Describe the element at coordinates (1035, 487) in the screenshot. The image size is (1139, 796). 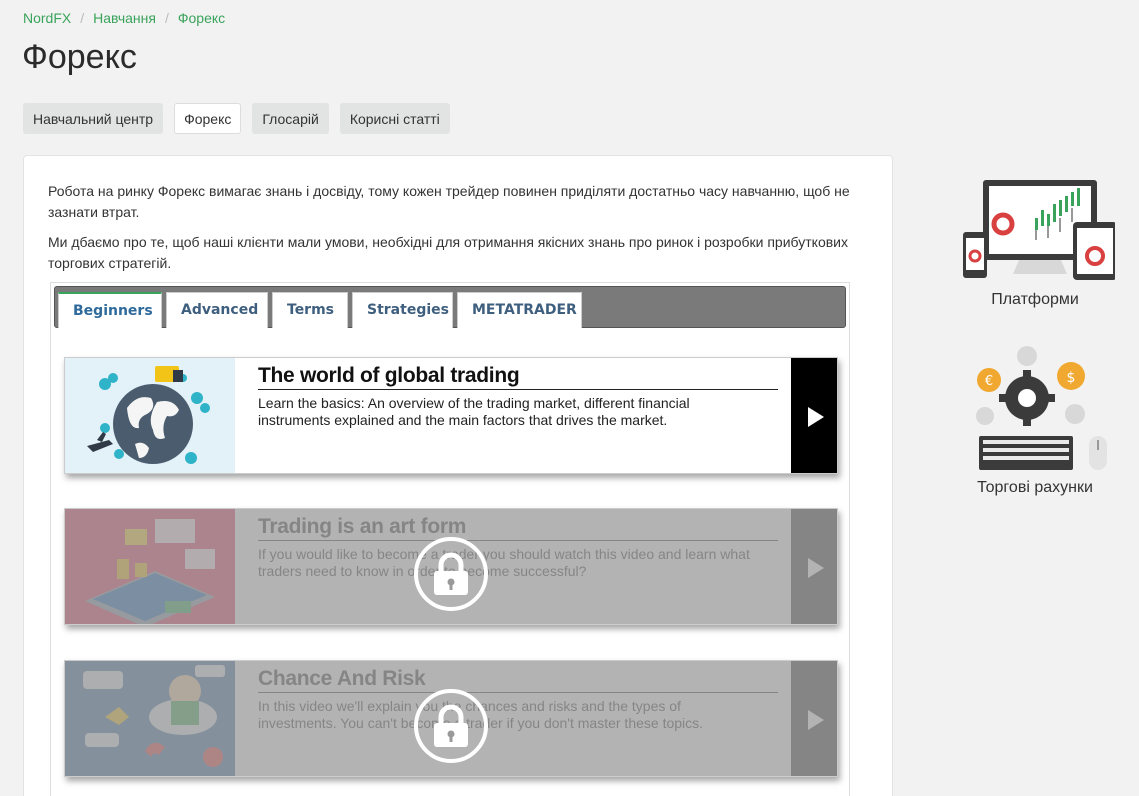
I see `trading-accounts-label: Торгові рахунки` at that location.